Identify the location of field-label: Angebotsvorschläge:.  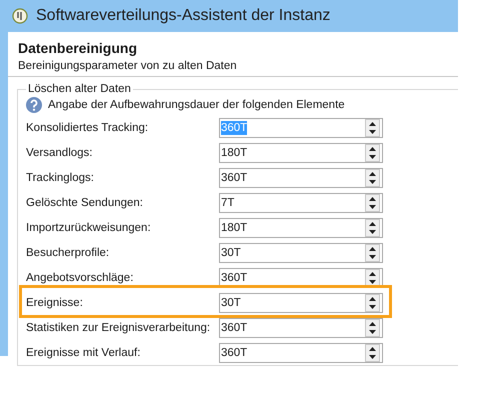
(80, 278).